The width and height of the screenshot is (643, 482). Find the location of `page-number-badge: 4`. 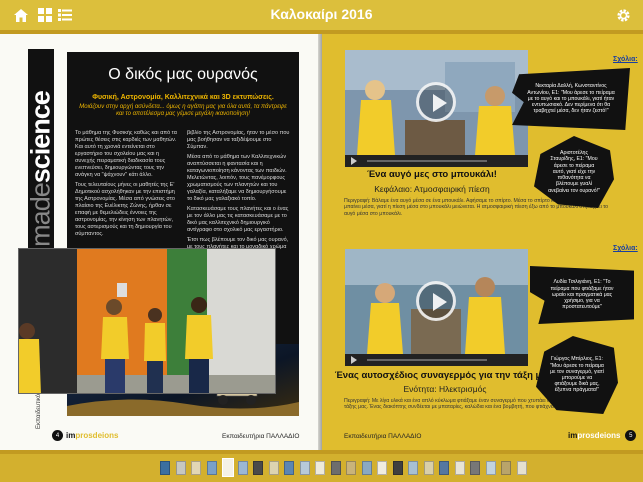

page-number-badge: 4 is located at coordinates (57, 435).